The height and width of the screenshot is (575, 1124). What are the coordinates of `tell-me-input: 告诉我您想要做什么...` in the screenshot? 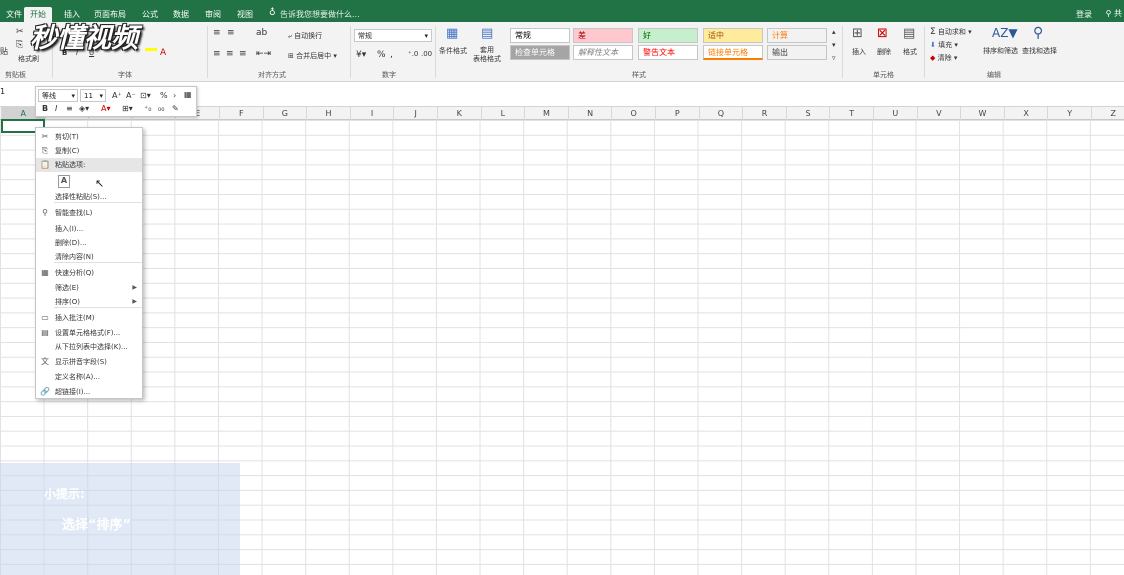 It's located at (320, 14).